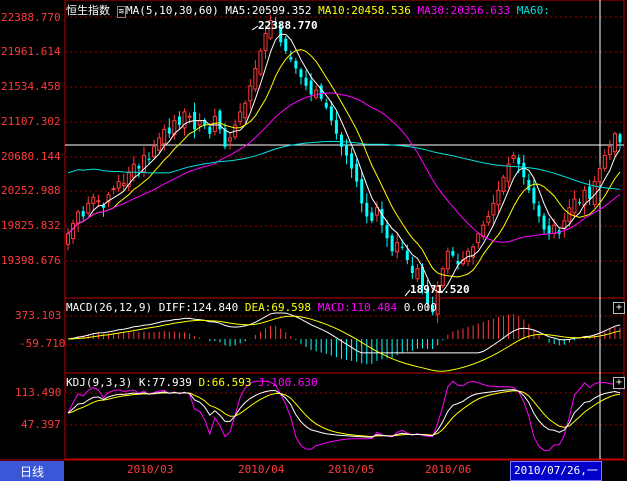  I want to click on macd-dea-value: DEA:69.598, so click(278, 307).